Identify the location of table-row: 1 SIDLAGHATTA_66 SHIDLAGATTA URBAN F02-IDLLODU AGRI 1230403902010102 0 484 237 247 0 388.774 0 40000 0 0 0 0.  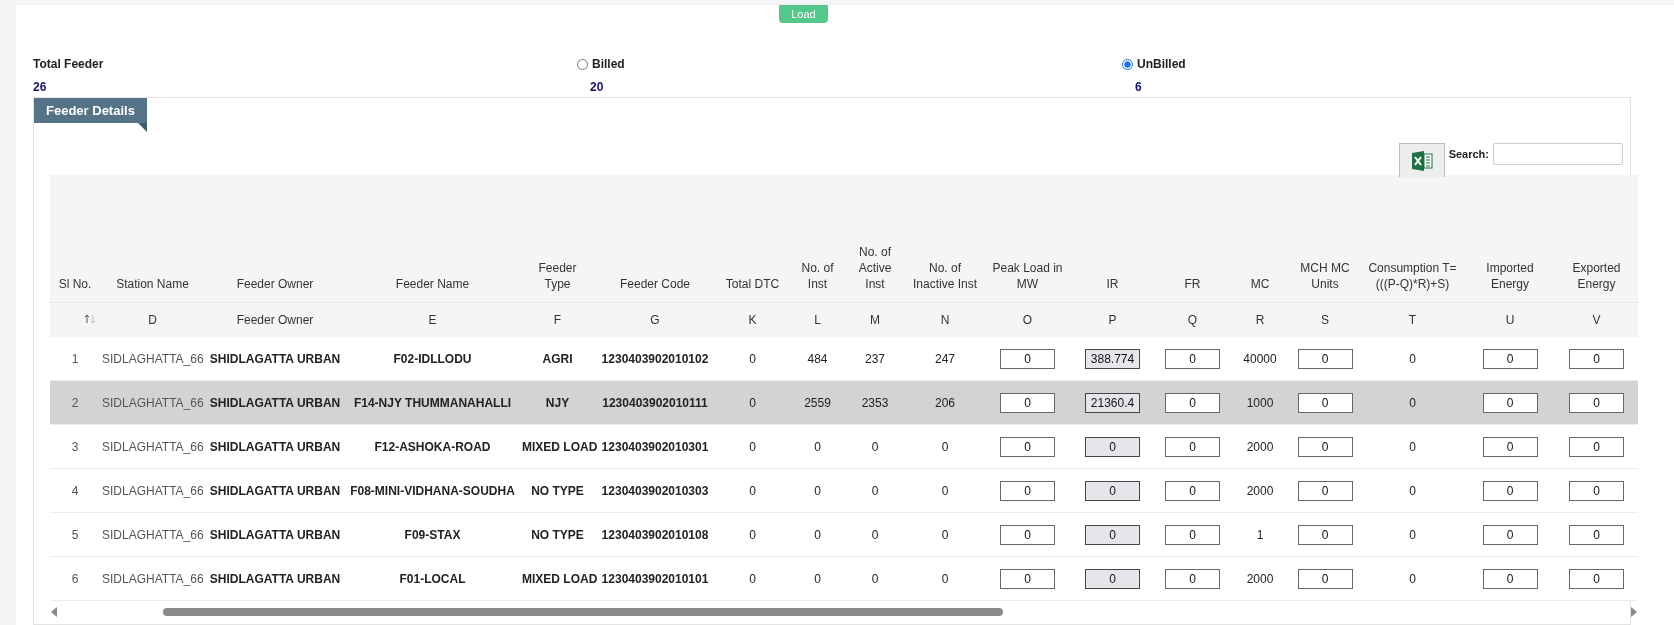
(844, 359).